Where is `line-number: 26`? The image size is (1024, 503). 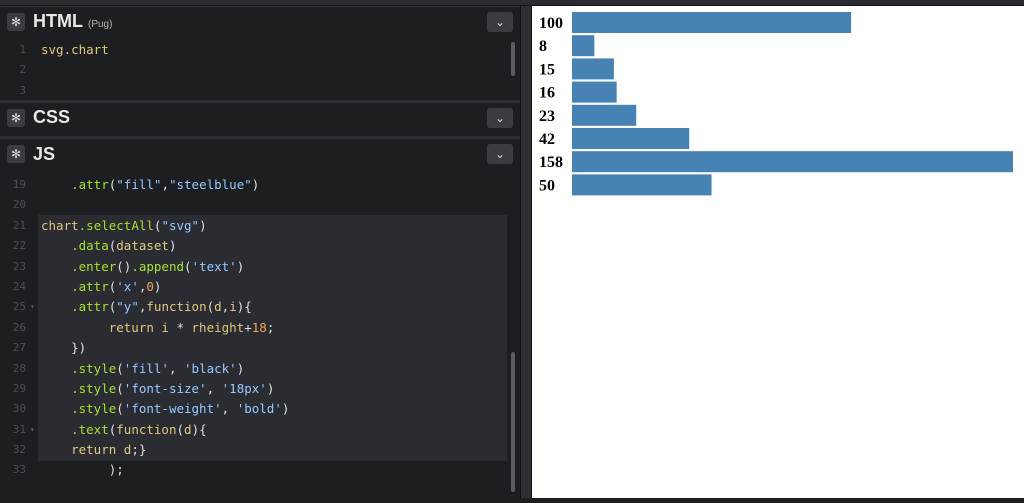
line-number: 26 is located at coordinates (19, 327).